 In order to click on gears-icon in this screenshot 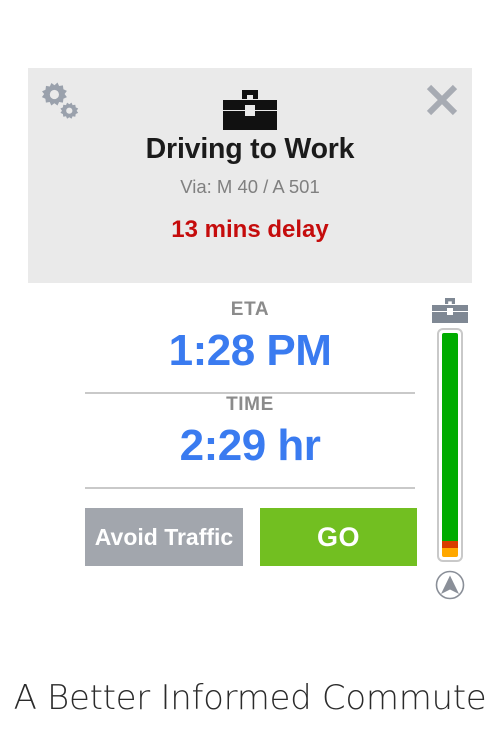, I will do `click(62, 101)`.